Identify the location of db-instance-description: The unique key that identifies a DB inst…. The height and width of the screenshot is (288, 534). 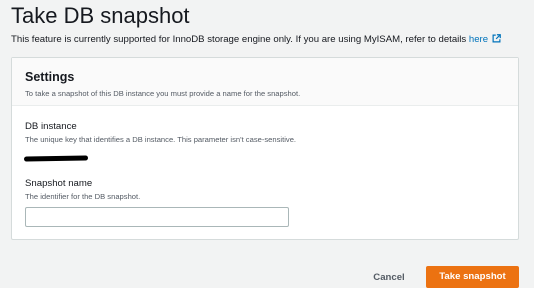
(161, 139).